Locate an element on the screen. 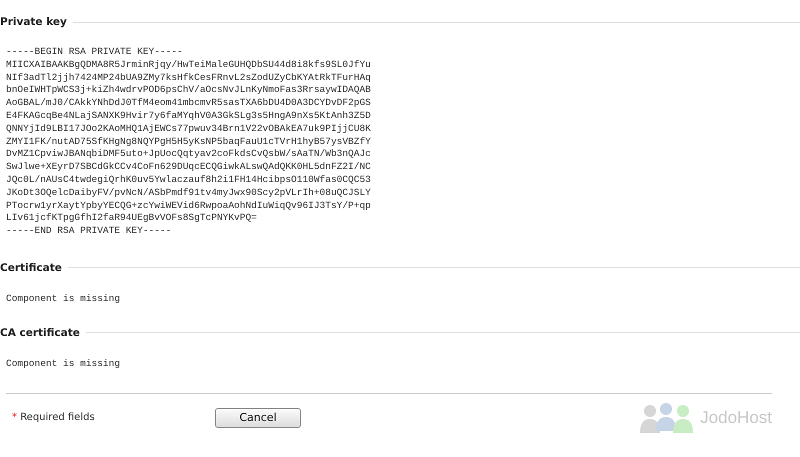  key-line: DvMZ1CpviwJBANqbiDMF5uto+JpUocQqtyav2coFkdsCvQsbW/sAaTN/Wb3nQAJc is located at coordinates (188, 155).